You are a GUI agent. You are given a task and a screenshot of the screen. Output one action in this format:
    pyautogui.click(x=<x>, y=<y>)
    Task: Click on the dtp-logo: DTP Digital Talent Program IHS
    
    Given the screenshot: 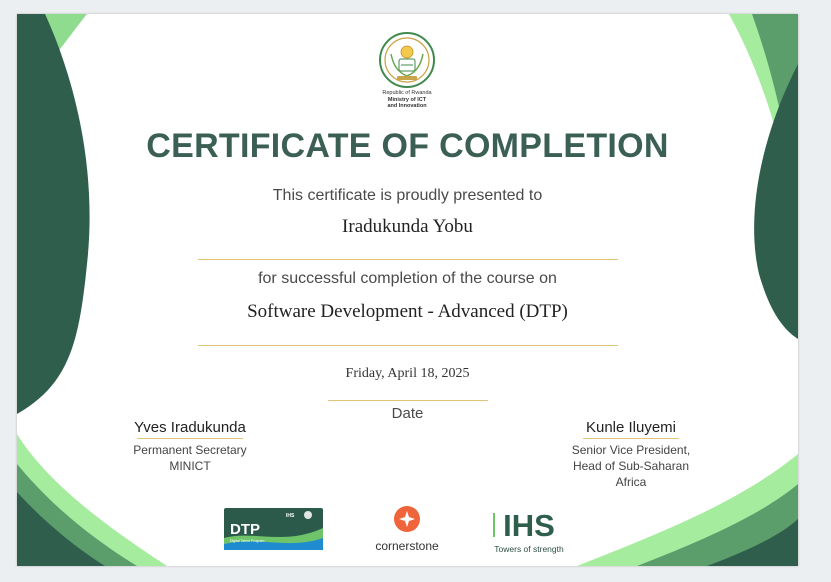 What is the action you would take?
    pyautogui.click(x=273, y=529)
    